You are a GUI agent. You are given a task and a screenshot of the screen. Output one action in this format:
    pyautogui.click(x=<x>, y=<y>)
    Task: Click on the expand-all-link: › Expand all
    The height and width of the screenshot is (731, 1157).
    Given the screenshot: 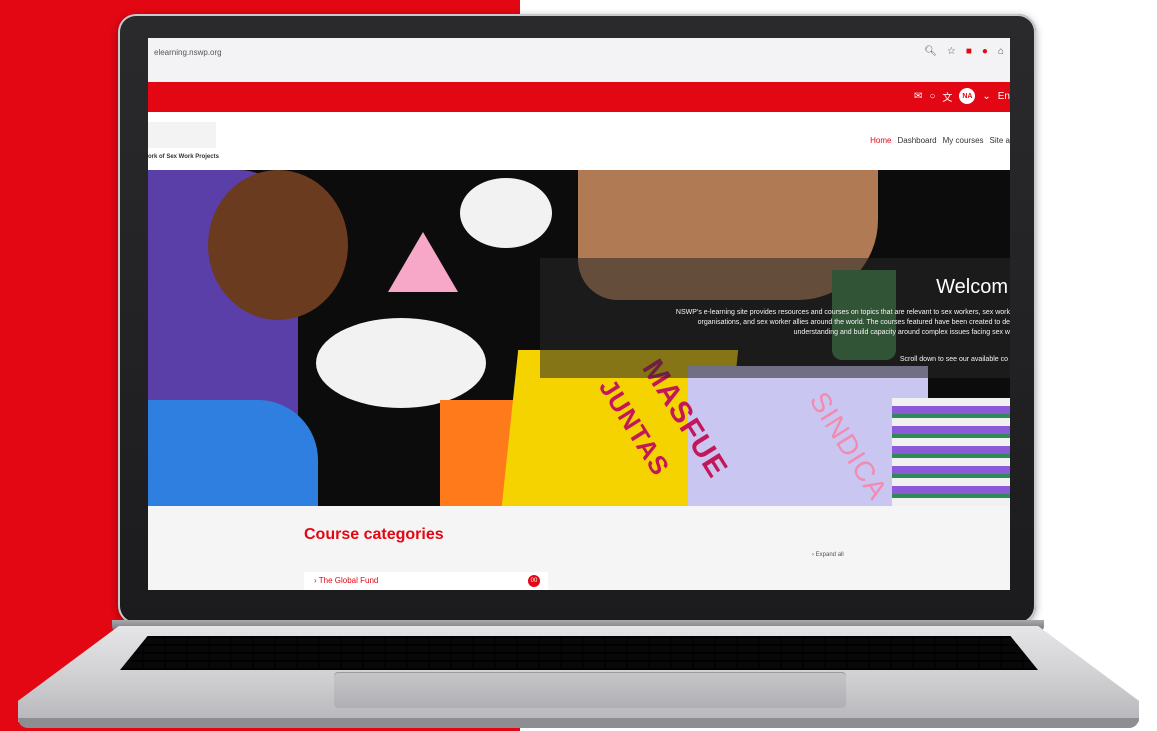 What is the action you would take?
    pyautogui.click(x=828, y=555)
    